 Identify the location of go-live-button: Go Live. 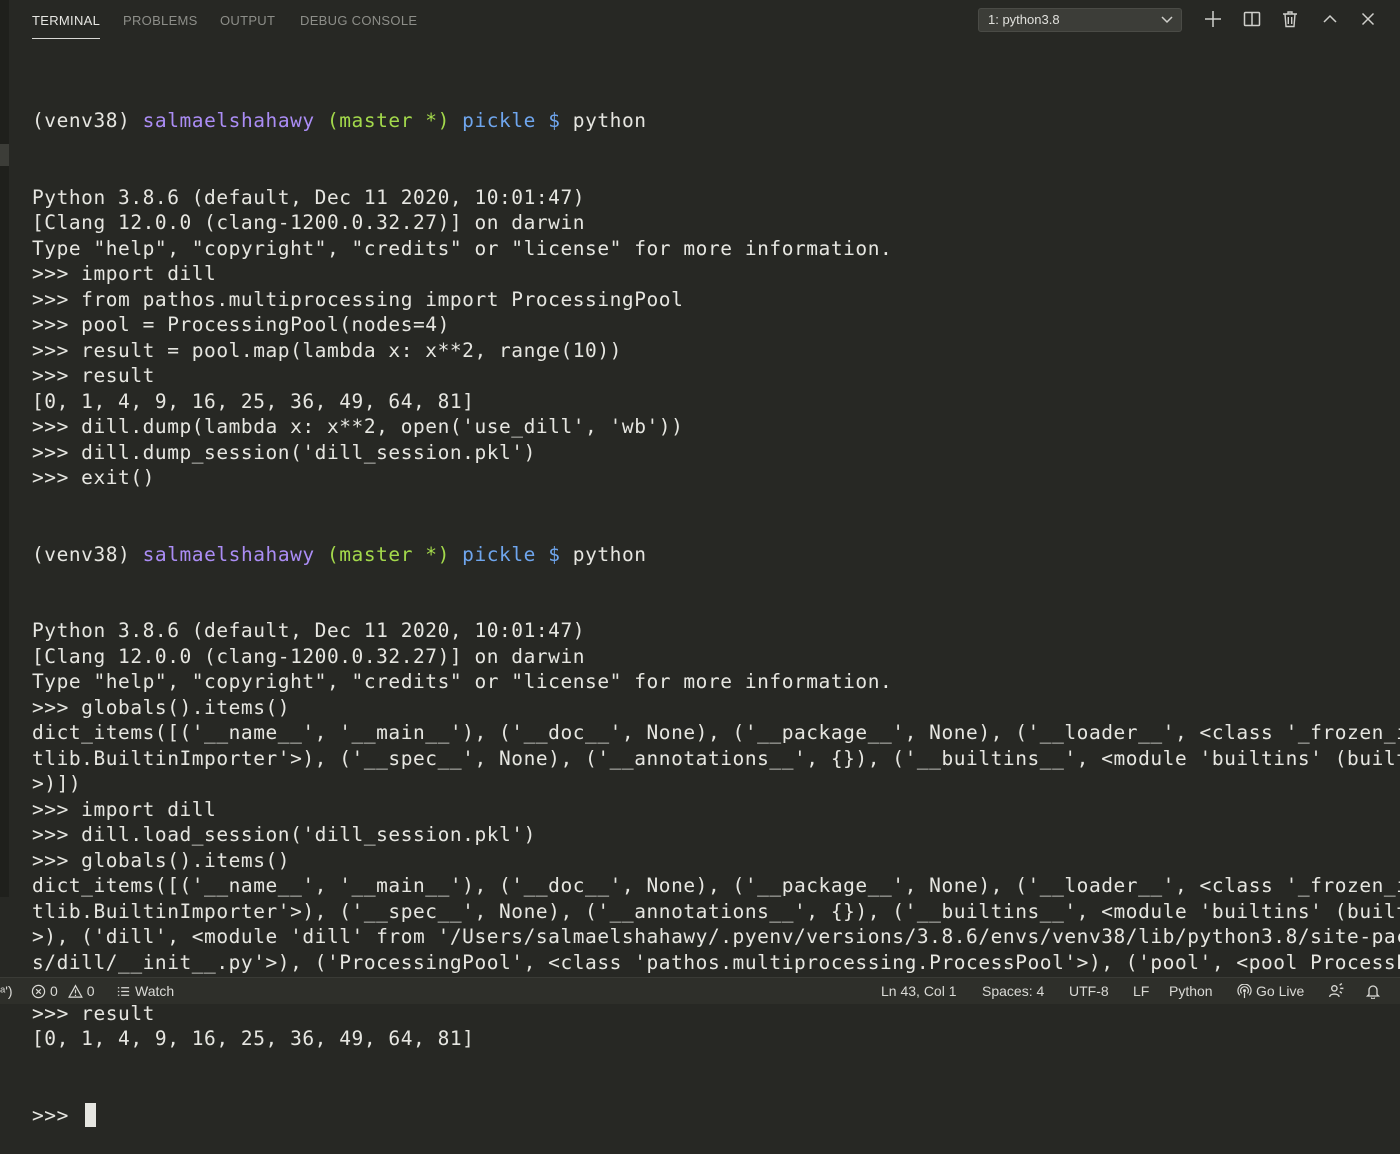
(1270, 991).